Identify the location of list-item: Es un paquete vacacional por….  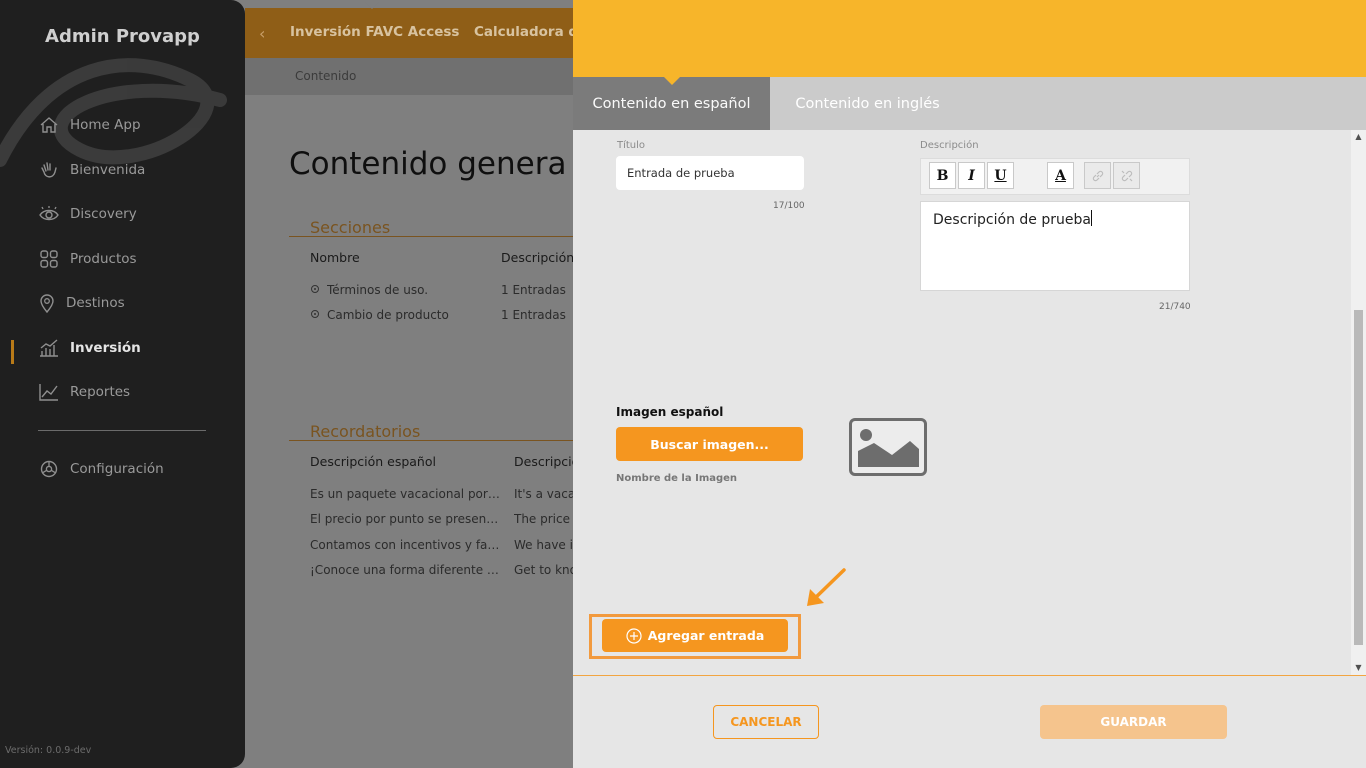
(405, 494).